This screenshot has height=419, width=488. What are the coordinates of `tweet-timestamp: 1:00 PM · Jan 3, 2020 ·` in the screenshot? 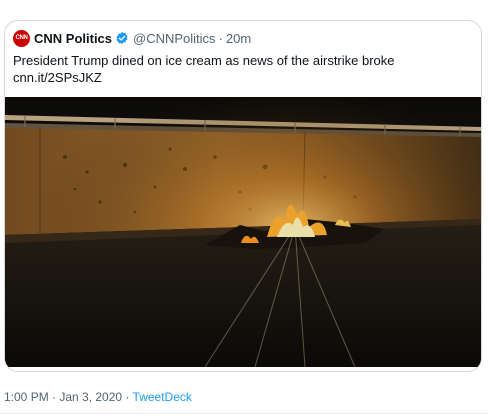 It's located at (68, 397).